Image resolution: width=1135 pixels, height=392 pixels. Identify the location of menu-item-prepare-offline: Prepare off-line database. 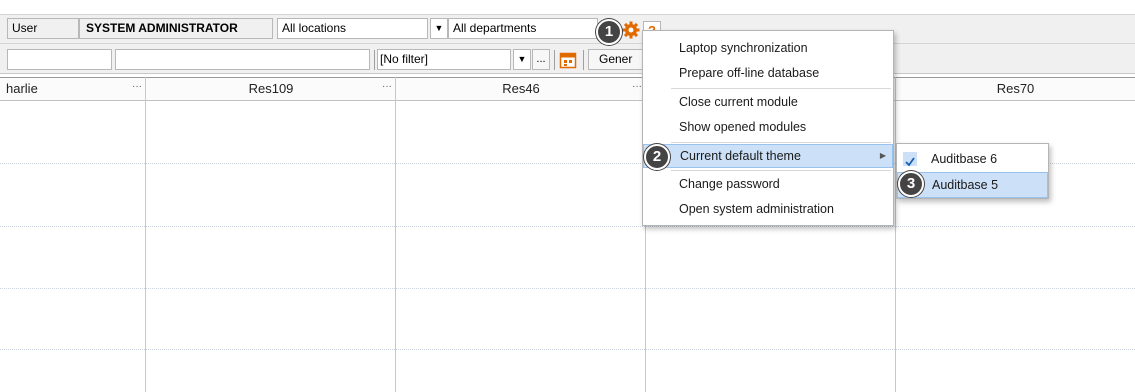
(768, 73).